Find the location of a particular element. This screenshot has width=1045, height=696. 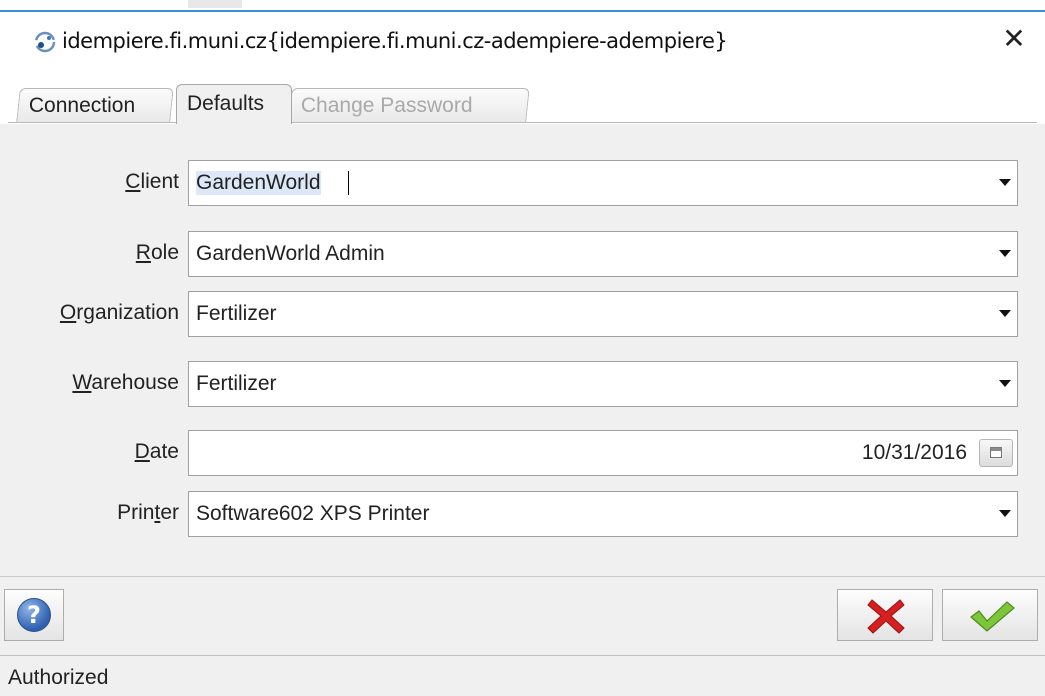

date-value: 10/31/2016 is located at coordinates (914, 452).